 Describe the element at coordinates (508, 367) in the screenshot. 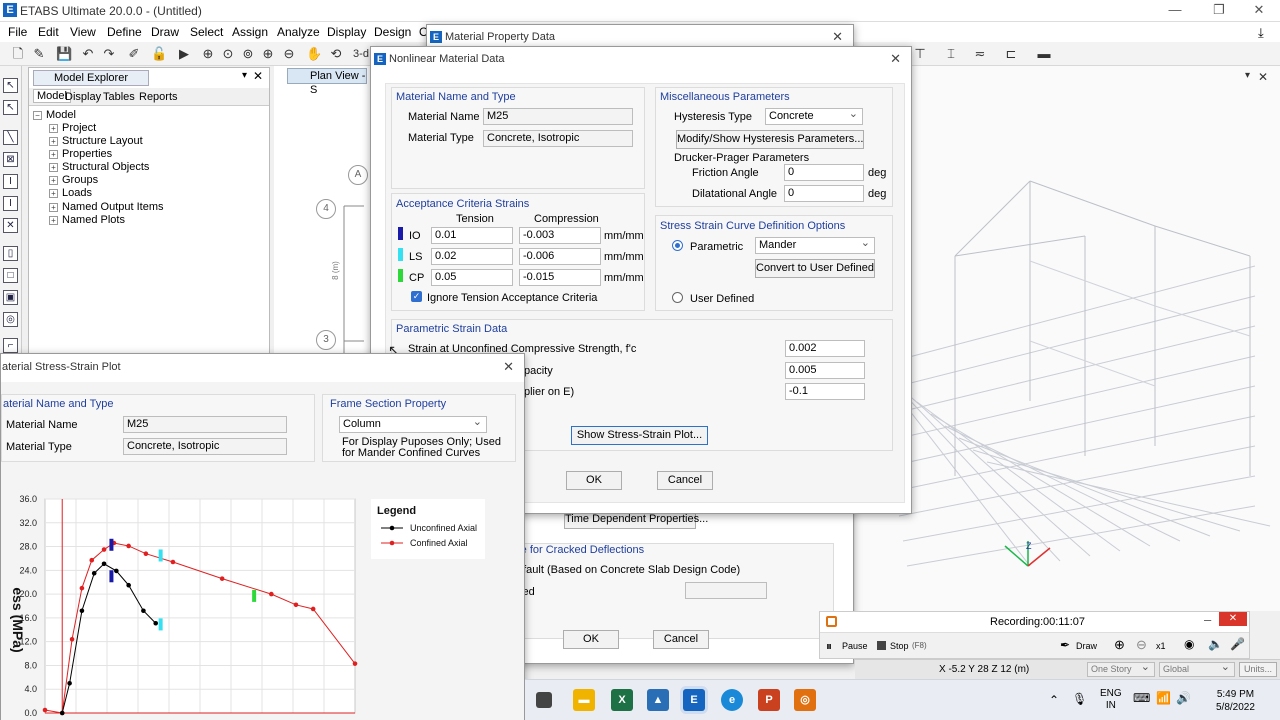

I see `stress-plot-close-button: ✕` at that location.